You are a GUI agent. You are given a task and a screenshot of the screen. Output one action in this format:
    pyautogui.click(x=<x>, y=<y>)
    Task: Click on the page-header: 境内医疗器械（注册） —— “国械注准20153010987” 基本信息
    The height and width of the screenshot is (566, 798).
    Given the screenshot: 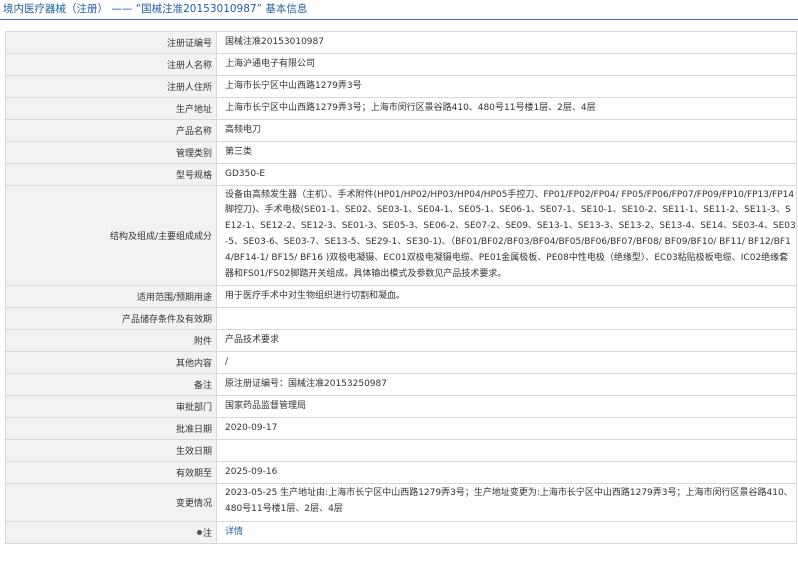 What is the action you would take?
    pyautogui.click(x=399, y=10)
    